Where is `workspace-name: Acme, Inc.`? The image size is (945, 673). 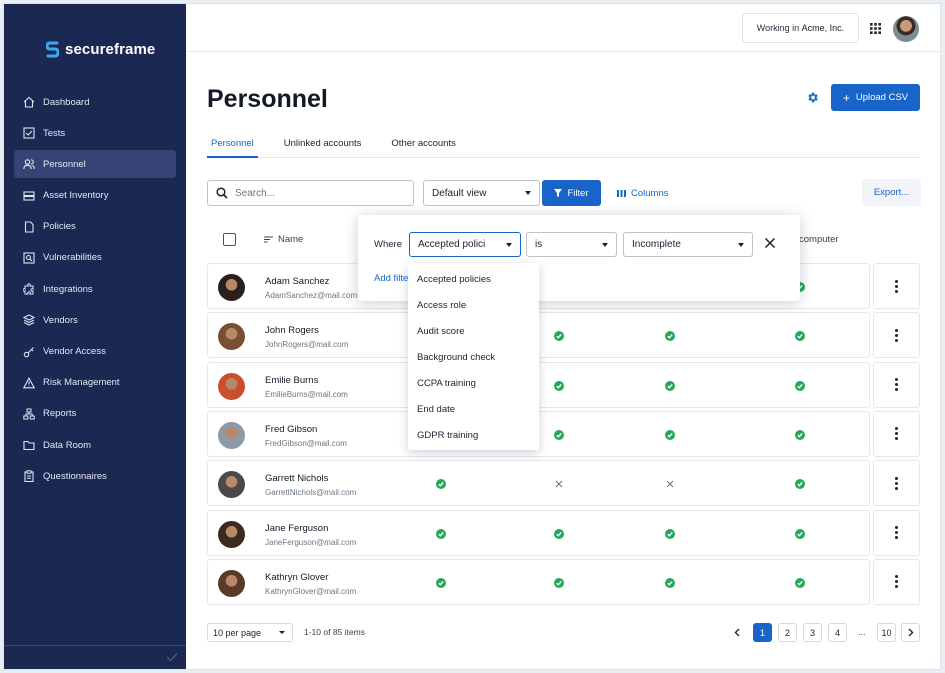
workspace-name: Acme, Inc. is located at coordinates (823, 28).